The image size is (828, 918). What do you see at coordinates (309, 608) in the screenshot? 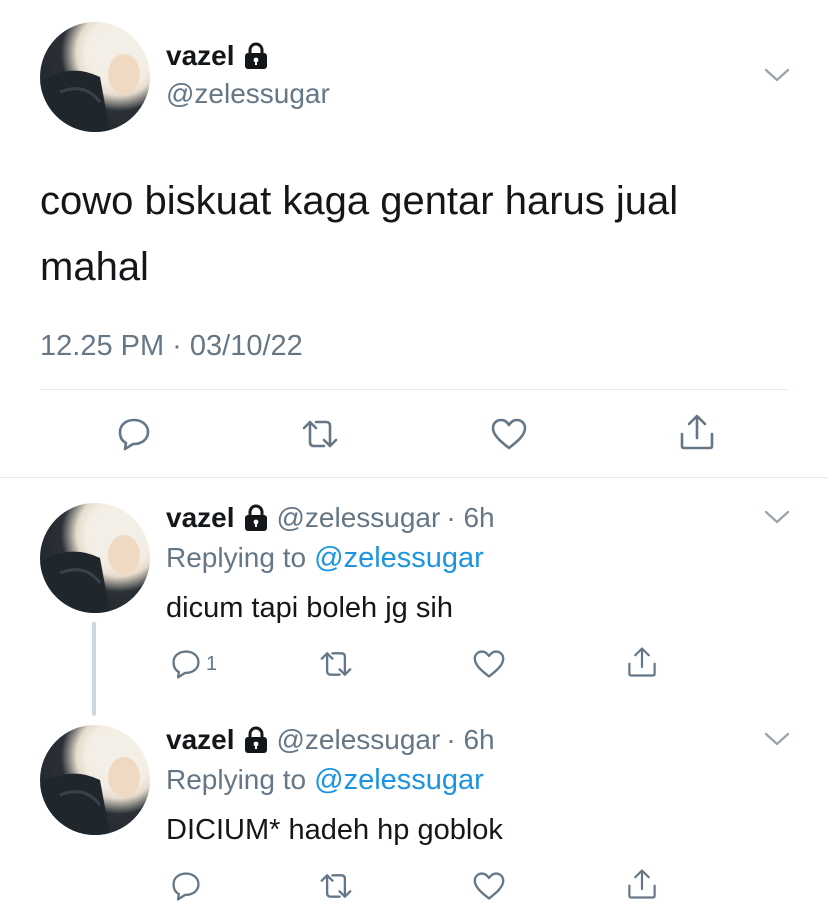
I see `tweet-text: dicum tapi boleh jg sih` at bounding box center [309, 608].